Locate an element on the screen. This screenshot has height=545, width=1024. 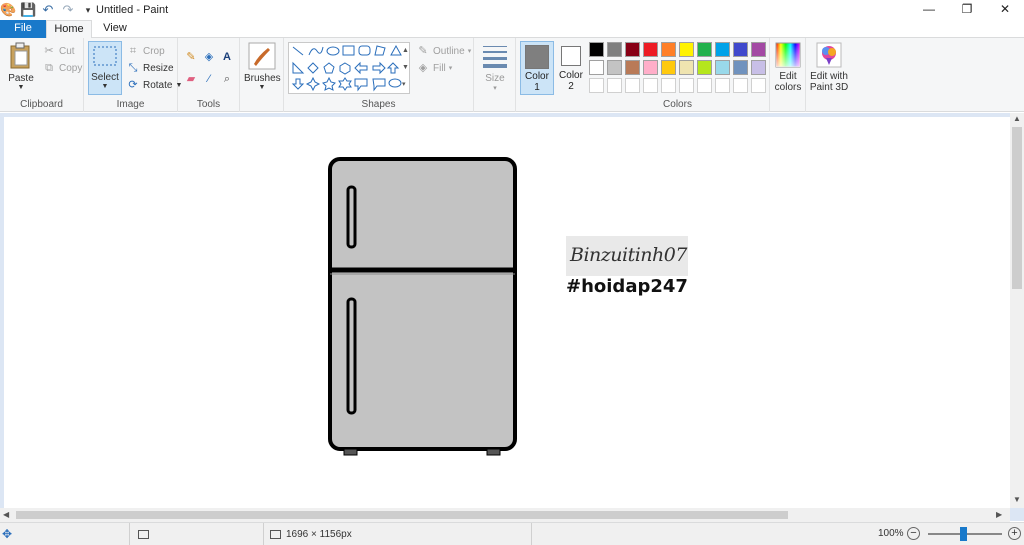
ribbon-tabs: File Home View ∨ ? is located at coordinates (512, 37).